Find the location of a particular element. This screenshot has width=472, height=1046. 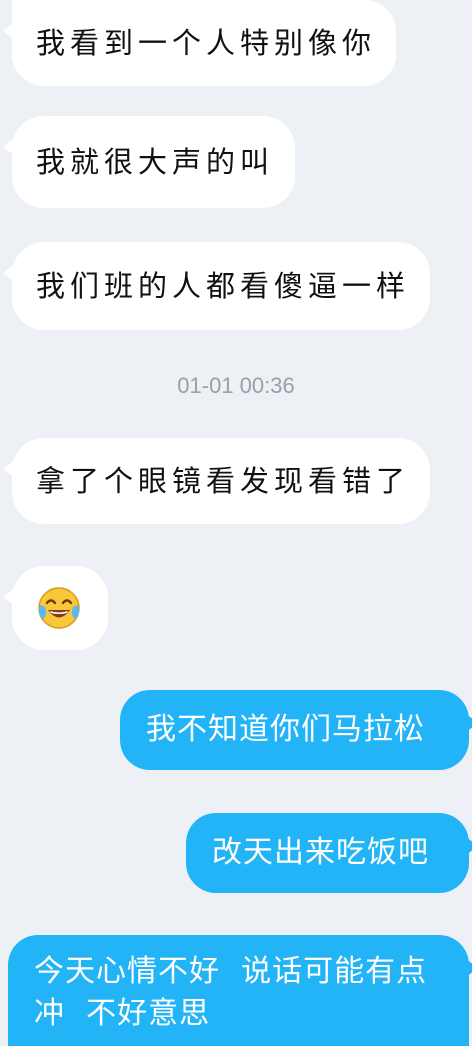

message-text: 我看到一个人特别像你 is located at coordinates (206, 43).